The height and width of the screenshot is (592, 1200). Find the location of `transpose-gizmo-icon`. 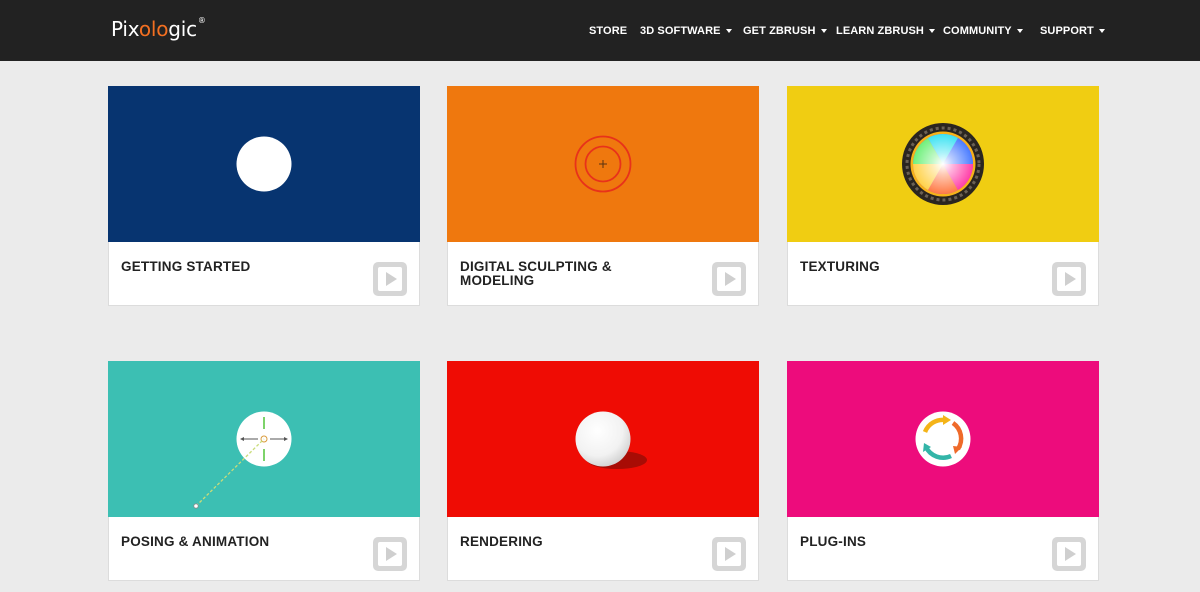

transpose-gizmo-icon is located at coordinates (264, 439).